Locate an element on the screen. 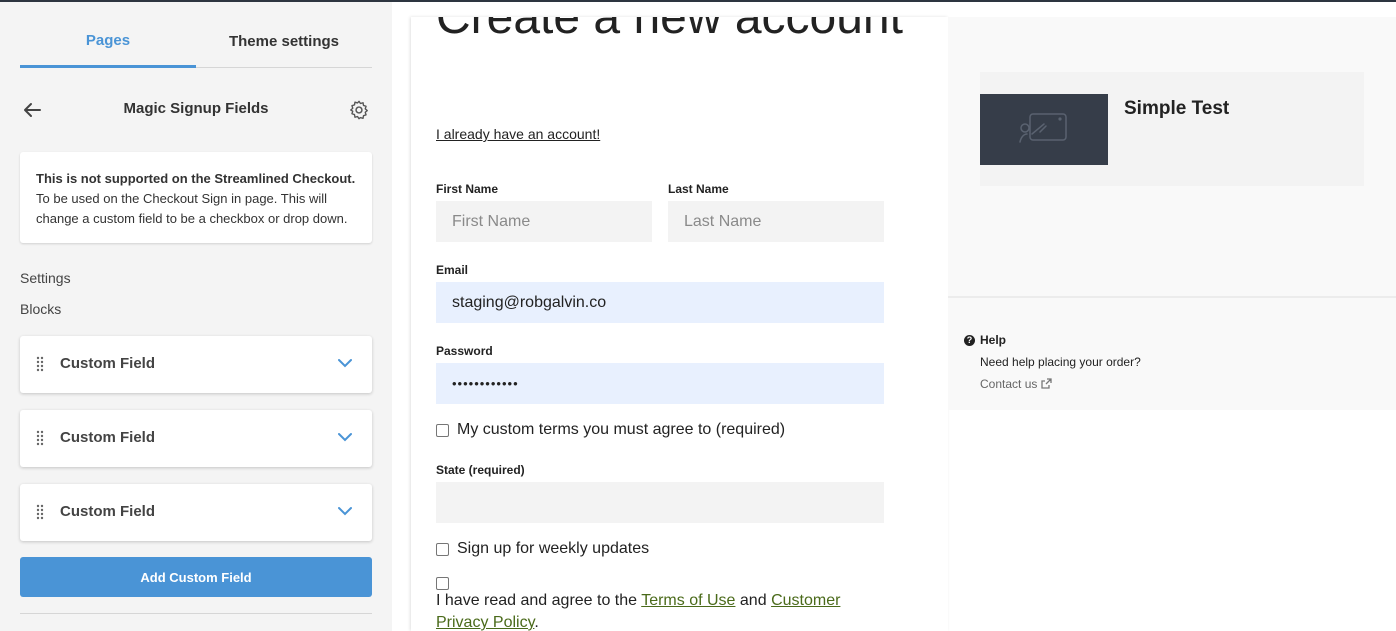 Image resolution: width=1396 pixels, height=631 pixels. email-field is located at coordinates (660, 302).